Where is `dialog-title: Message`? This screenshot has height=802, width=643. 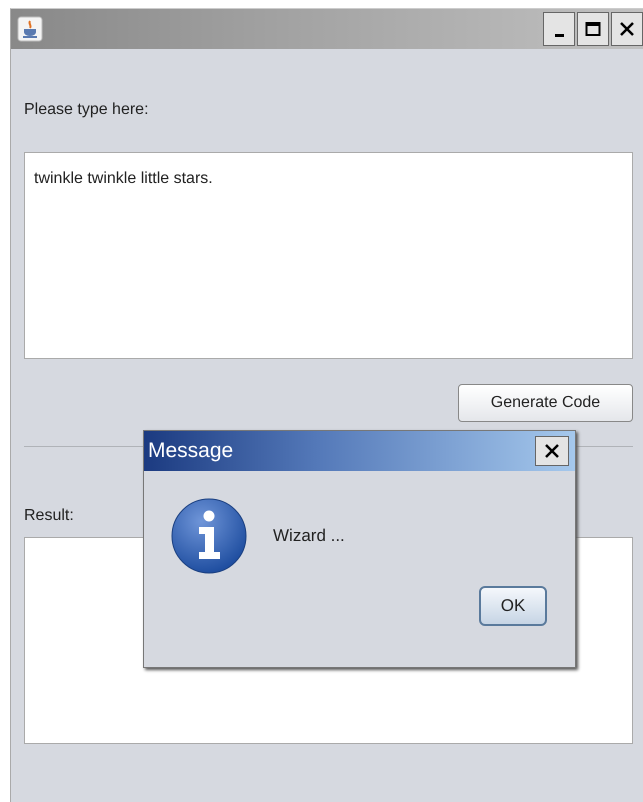 dialog-title: Message is located at coordinates (191, 451).